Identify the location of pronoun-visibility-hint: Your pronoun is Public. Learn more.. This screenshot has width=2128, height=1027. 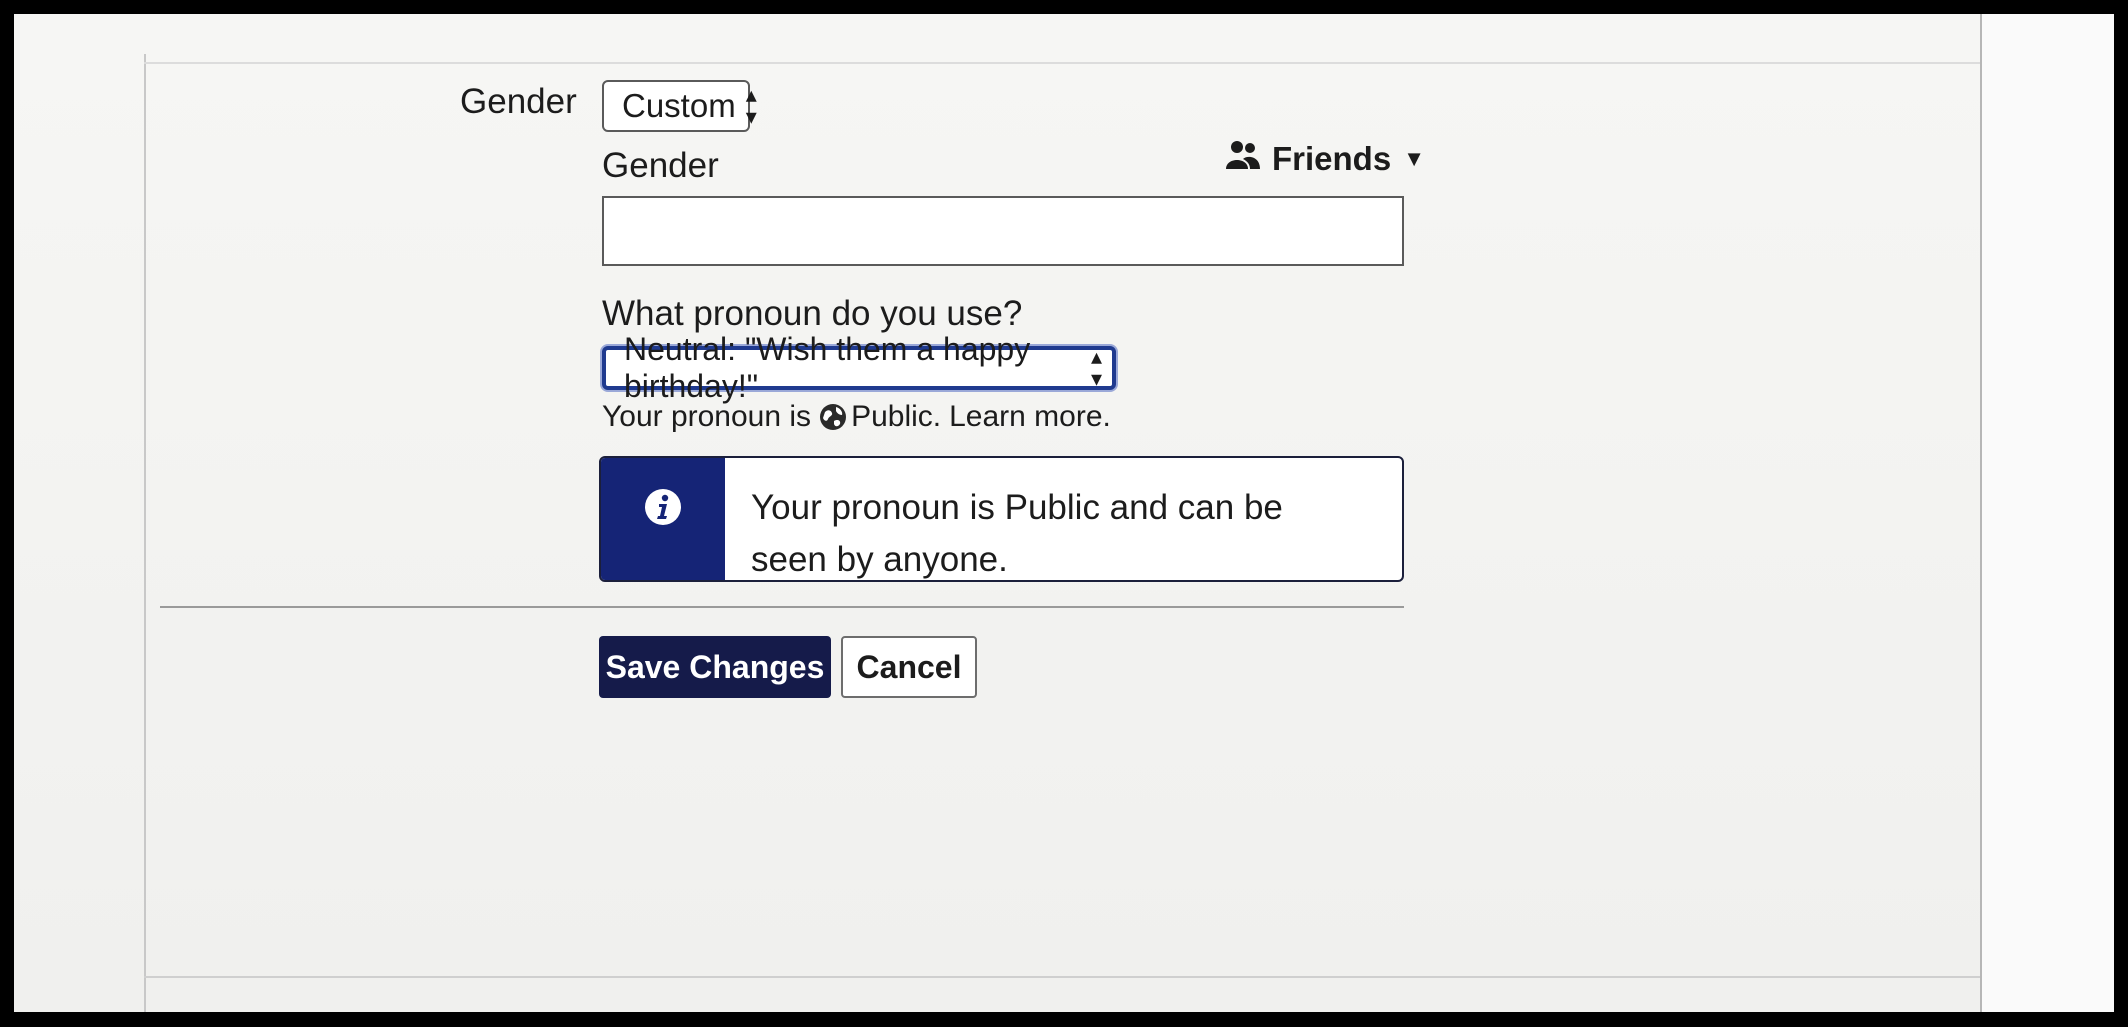
(856, 417).